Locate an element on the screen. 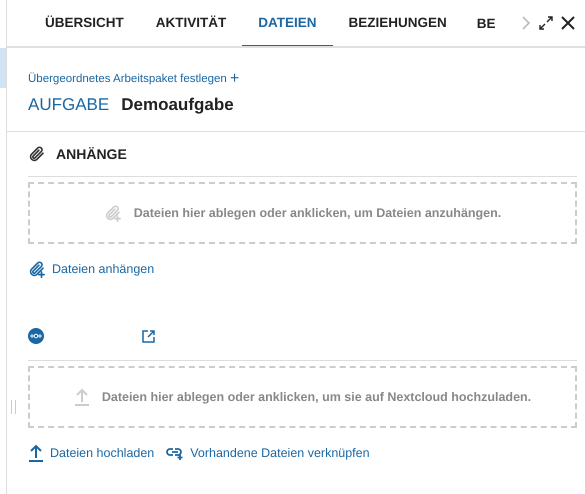 This screenshot has width=585, height=494. sidebar-marker is located at coordinates (3, 68).